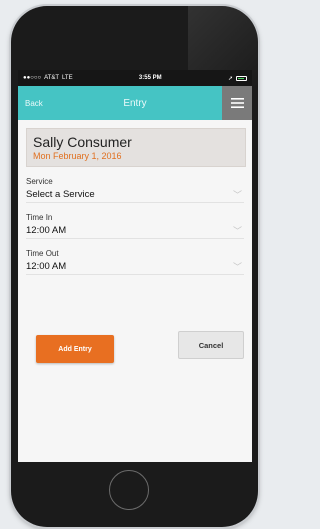 The image size is (320, 529). What do you see at coordinates (77, 156) in the screenshot?
I see `consumer-date: Mon February 1, 2016` at bounding box center [77, 156].